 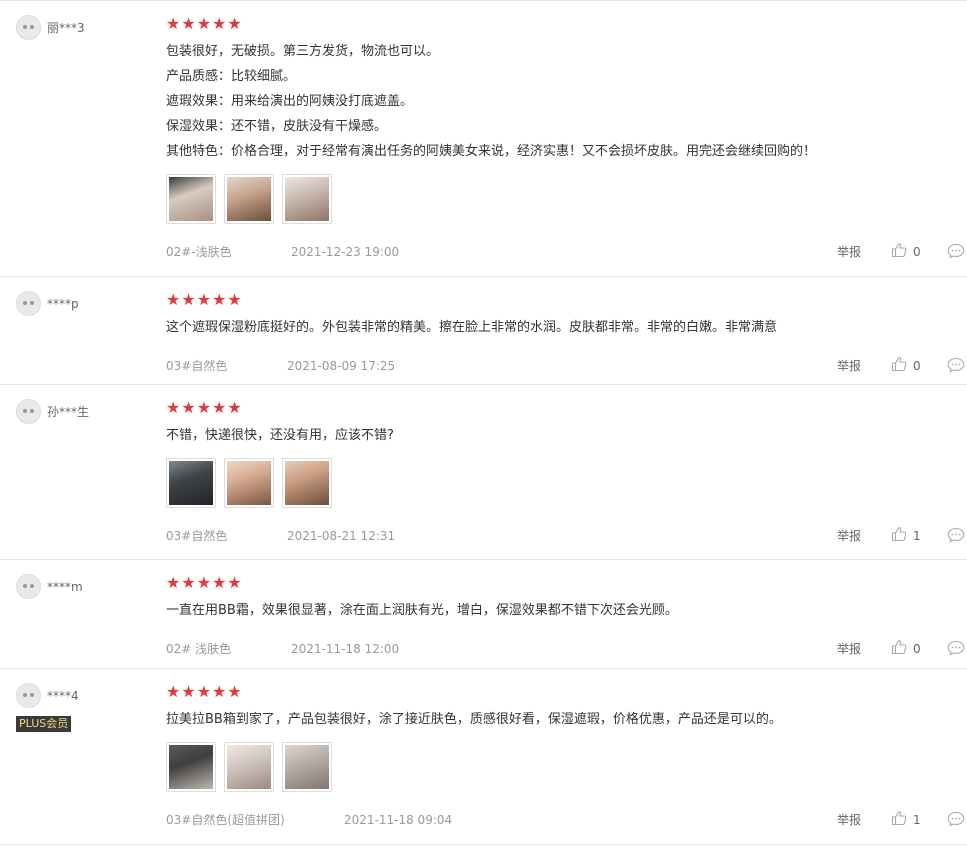 What do you see at coordinates (199, 252) in the screenshot?
I see `product-spec: 02#-浅肤色` at bounding box center [199, 252].